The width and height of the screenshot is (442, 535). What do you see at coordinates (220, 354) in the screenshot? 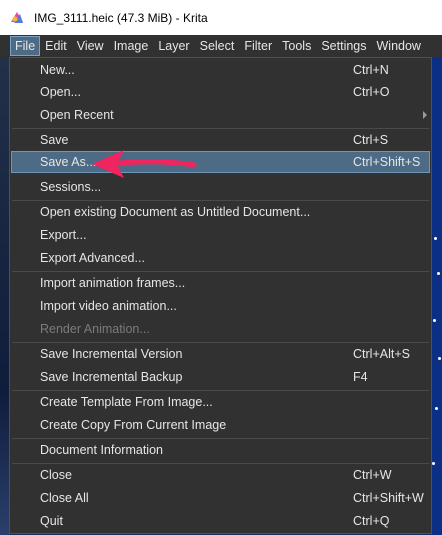
I see `menu-item-save-incremental-version: Save Incremental Version Ctrl+Alt+S` at bounding box center [220, 354].